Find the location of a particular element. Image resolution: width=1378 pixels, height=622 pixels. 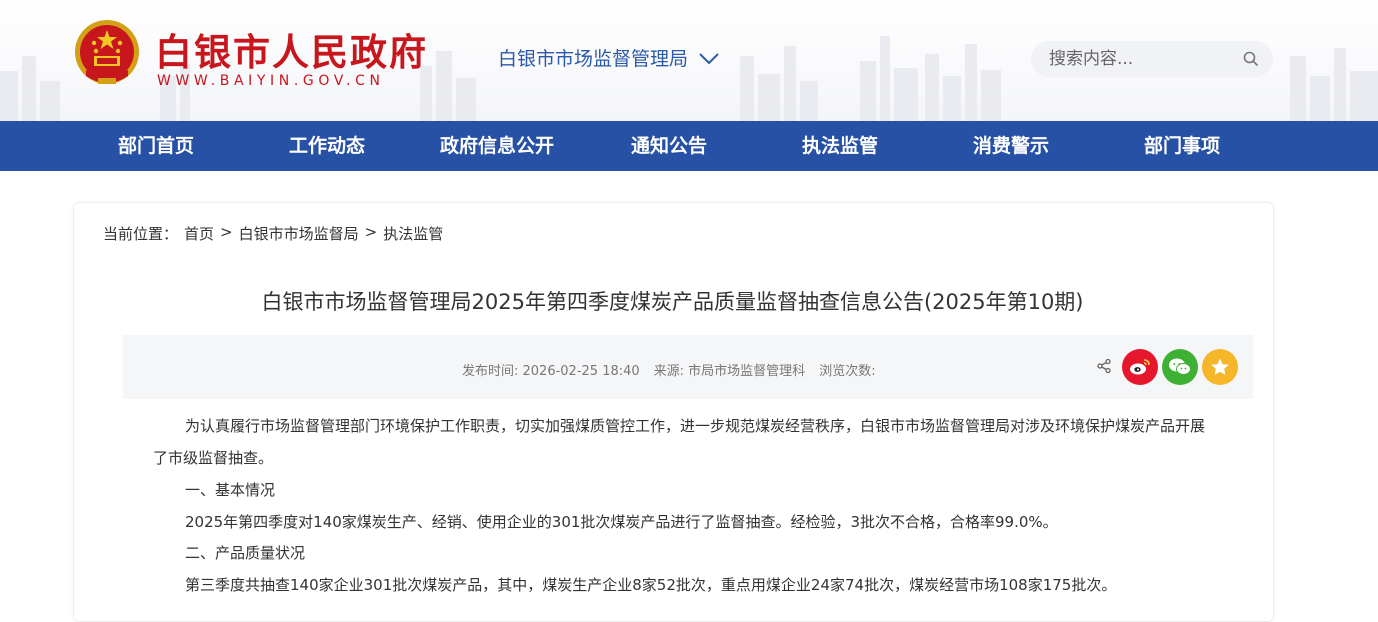

article-source: 来源: 市局市场监督管理科 is located at coordinates (729, 371).